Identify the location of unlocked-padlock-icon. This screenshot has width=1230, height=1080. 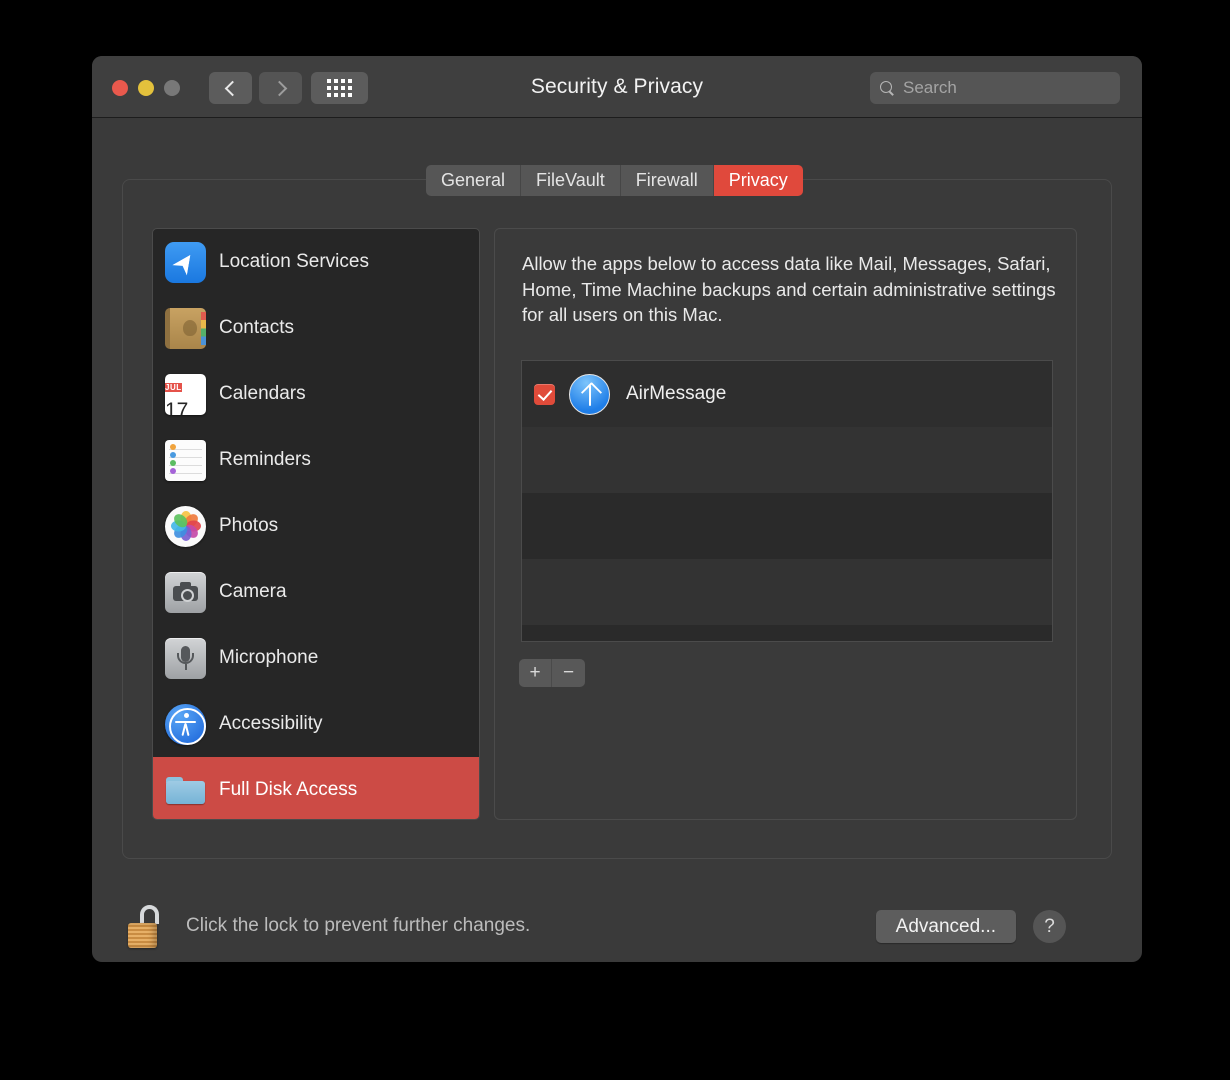
(148, 927).